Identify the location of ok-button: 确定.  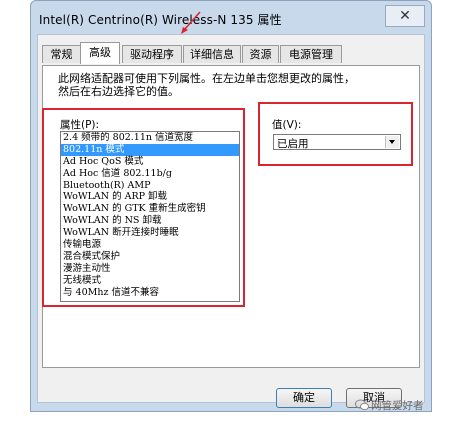
(304, 398).